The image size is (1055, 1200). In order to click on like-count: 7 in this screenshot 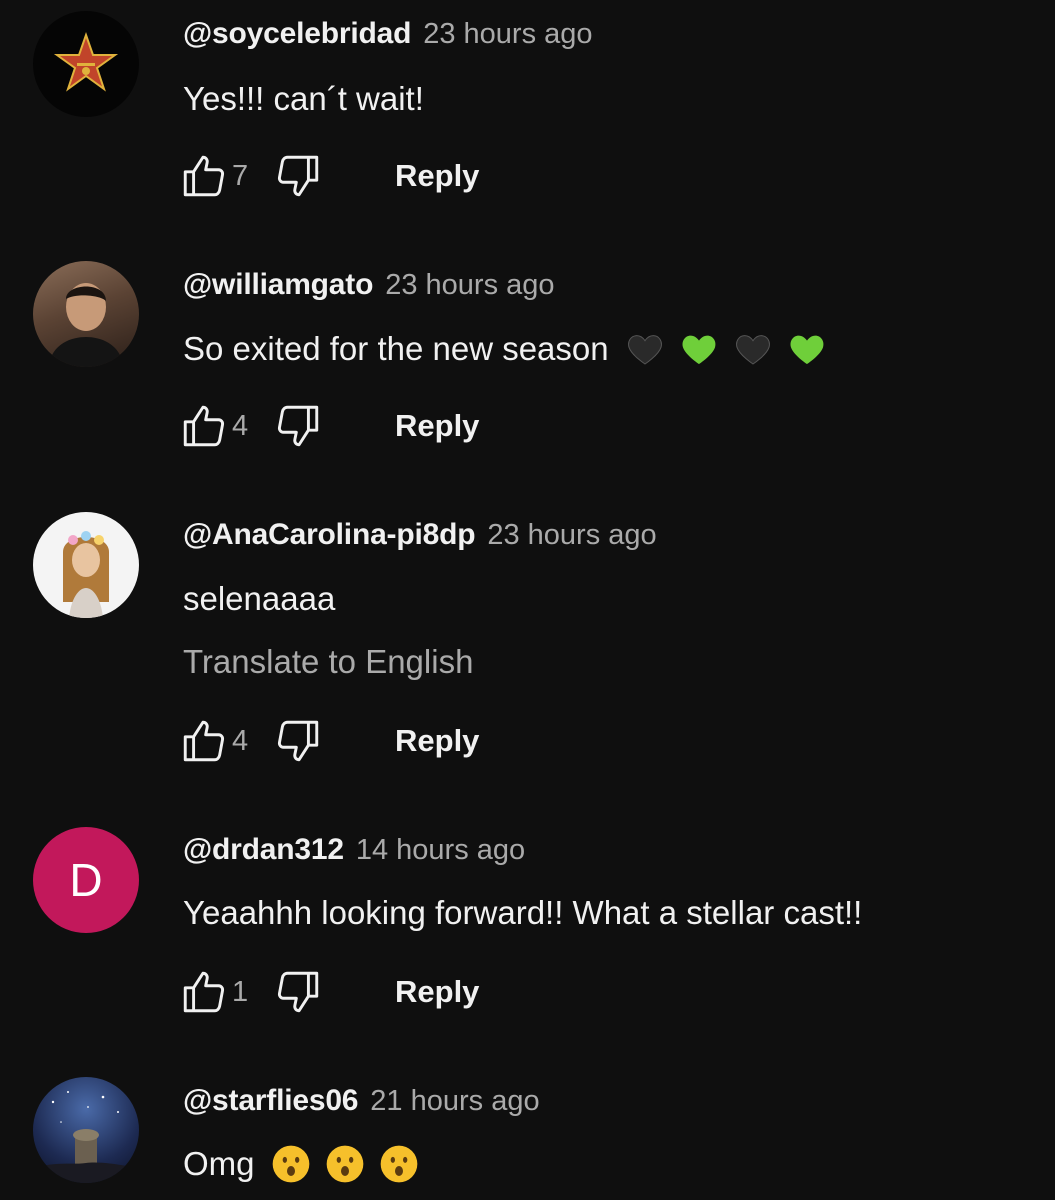, I will do `click(240, 175)`.